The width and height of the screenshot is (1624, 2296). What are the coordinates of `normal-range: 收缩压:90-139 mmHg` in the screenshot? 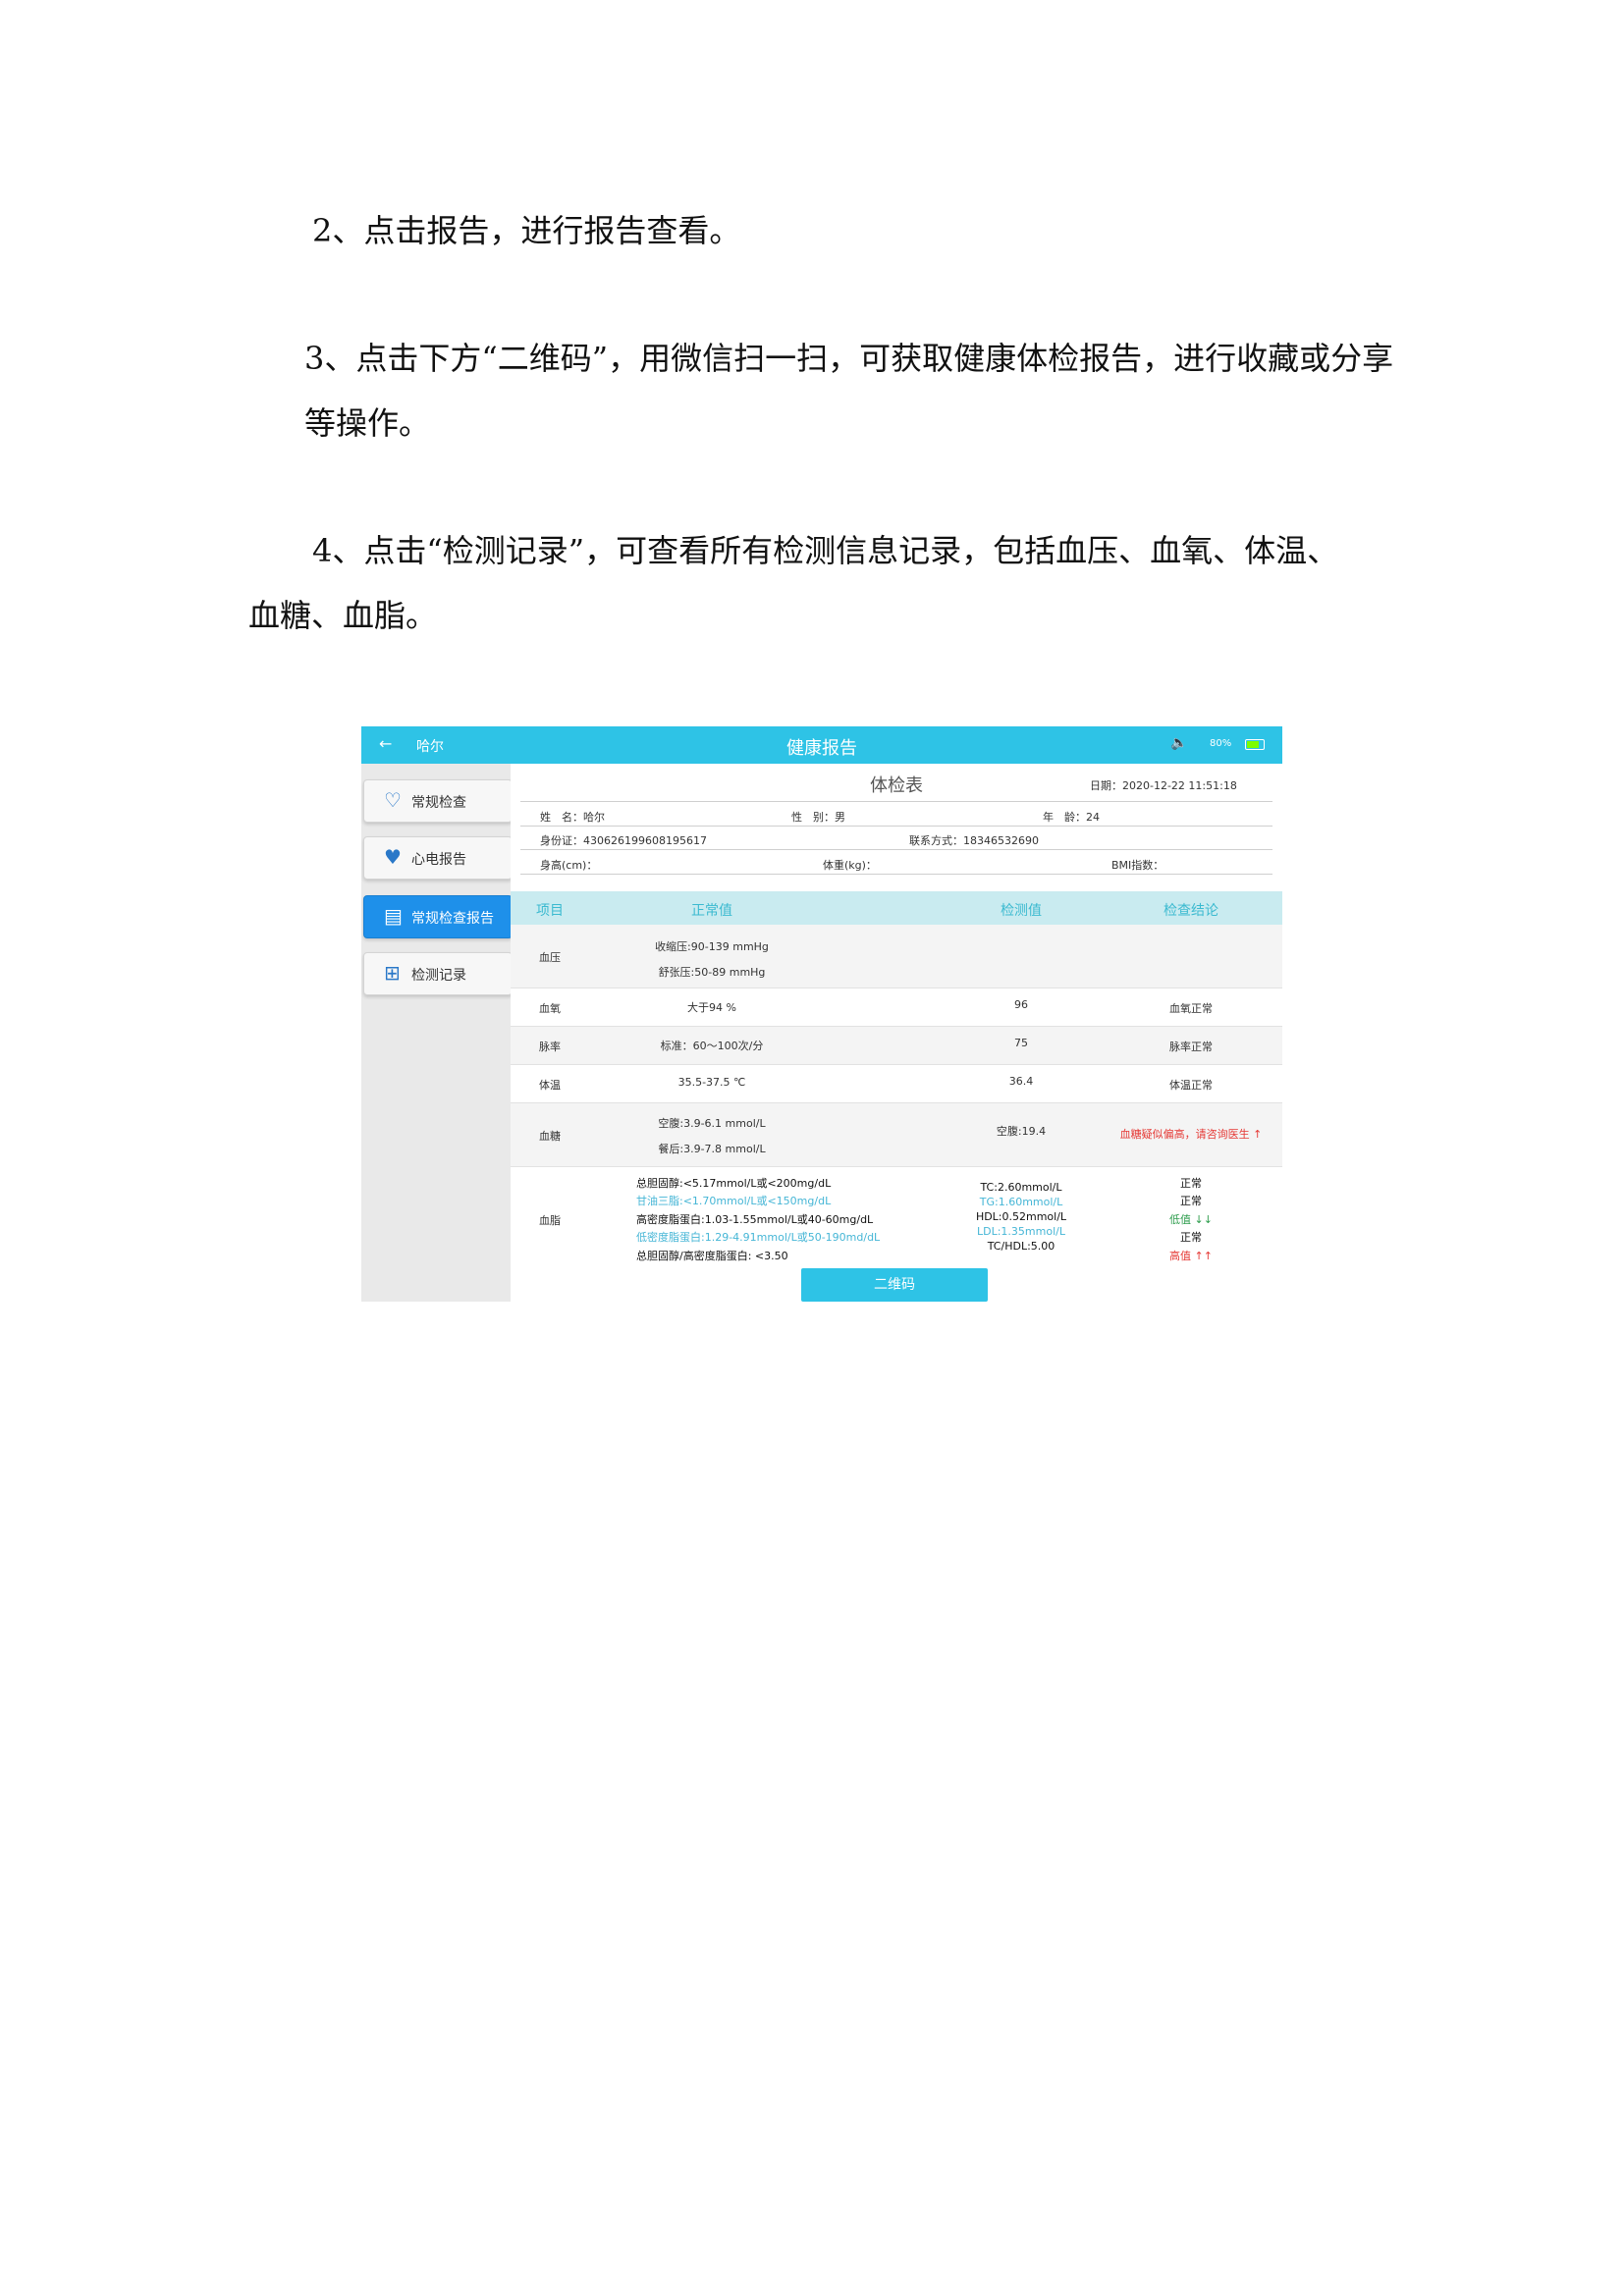 It's located at (712, 946).